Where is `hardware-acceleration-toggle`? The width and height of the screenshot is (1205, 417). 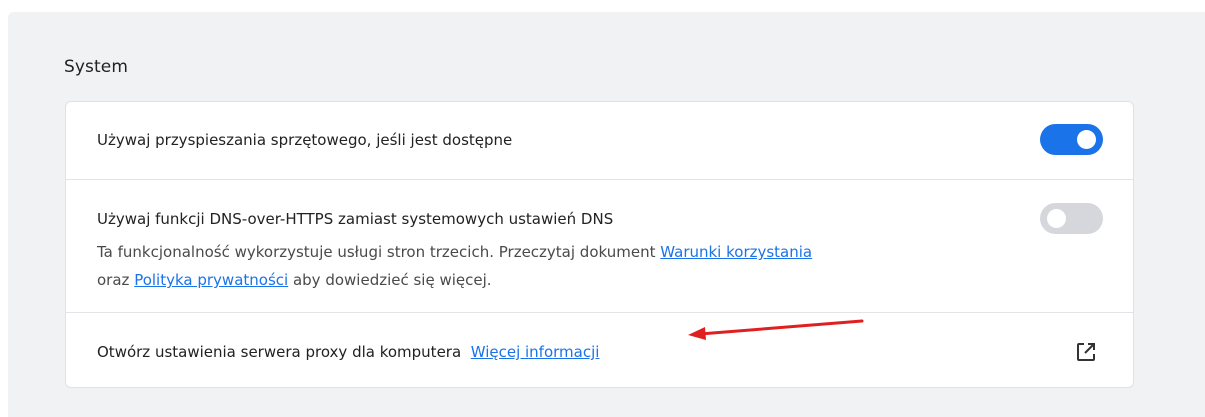 hardware-acceleration-toggle is located at coordinates (1071, 139).